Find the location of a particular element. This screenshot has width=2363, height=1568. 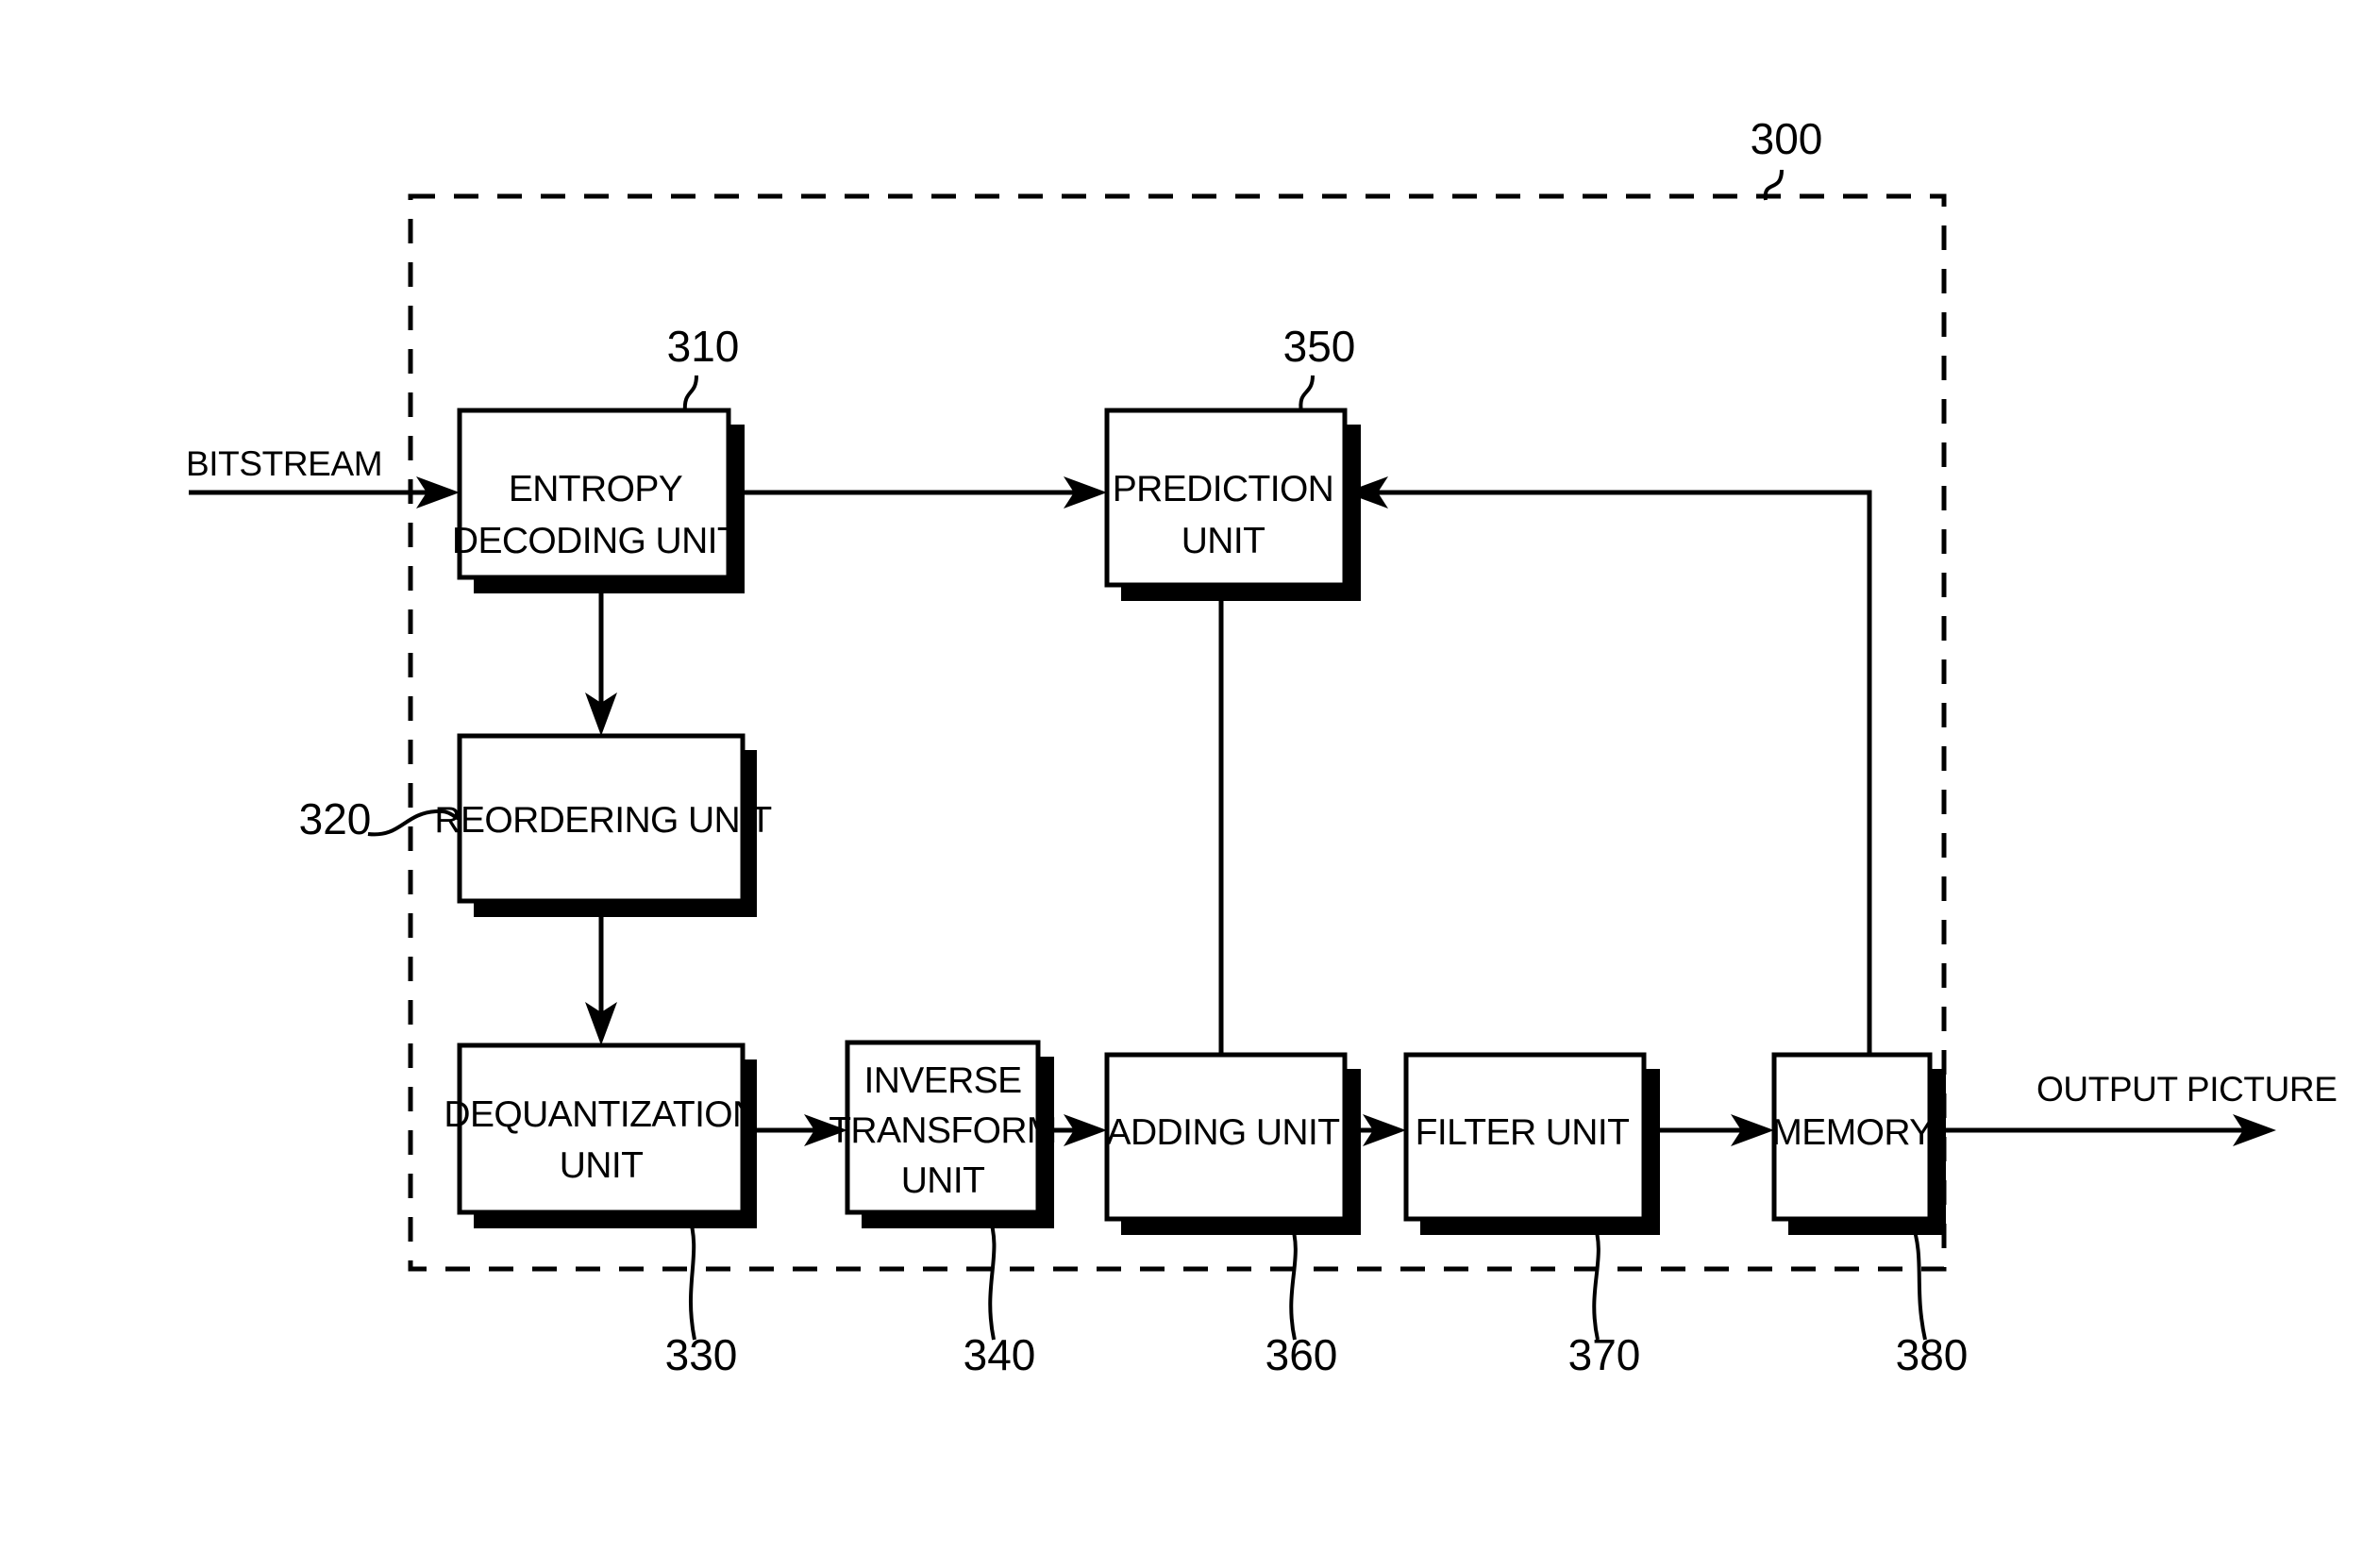

dequant-label-line2: UNIT is located at coordinates (602, 1165).